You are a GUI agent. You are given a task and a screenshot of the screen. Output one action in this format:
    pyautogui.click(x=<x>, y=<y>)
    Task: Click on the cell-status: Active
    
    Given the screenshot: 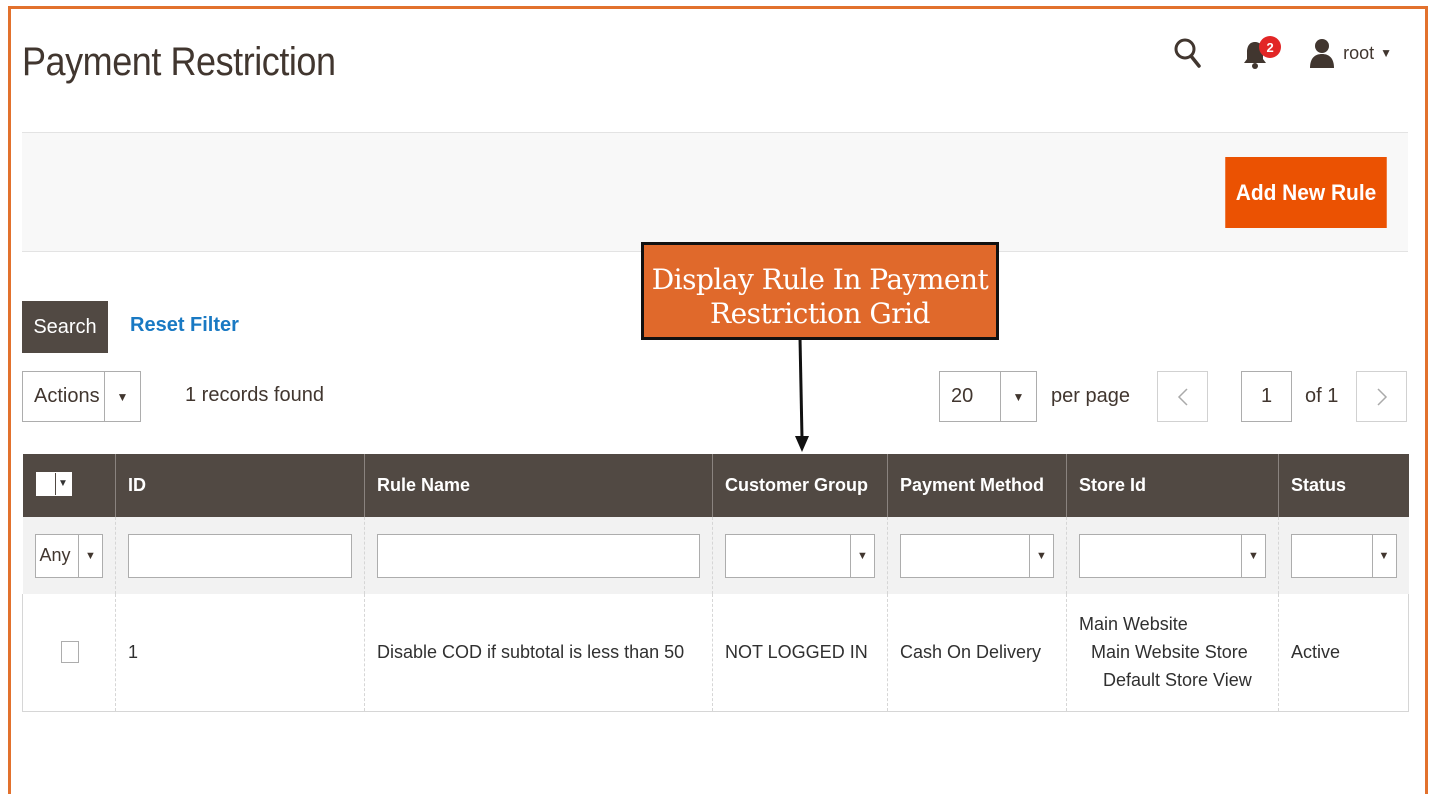 What is the action you would take?
    pyautogui.click(x=1343, y=653)
    